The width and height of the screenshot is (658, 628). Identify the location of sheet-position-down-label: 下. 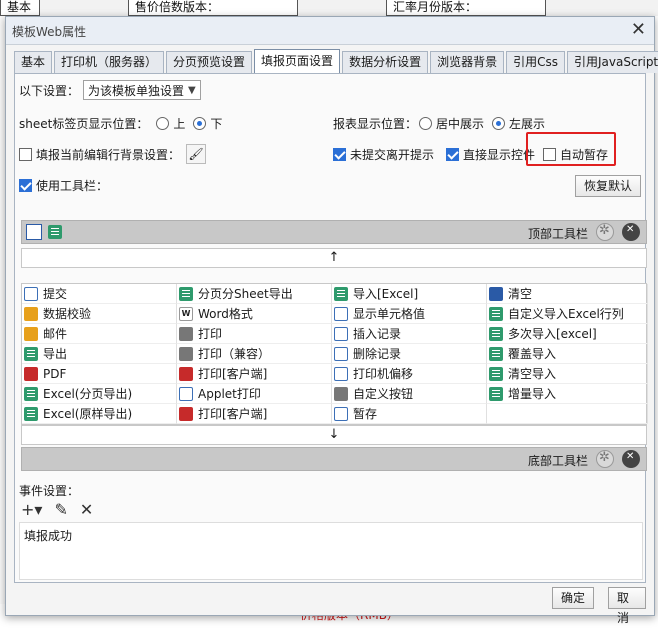
(216, 124).